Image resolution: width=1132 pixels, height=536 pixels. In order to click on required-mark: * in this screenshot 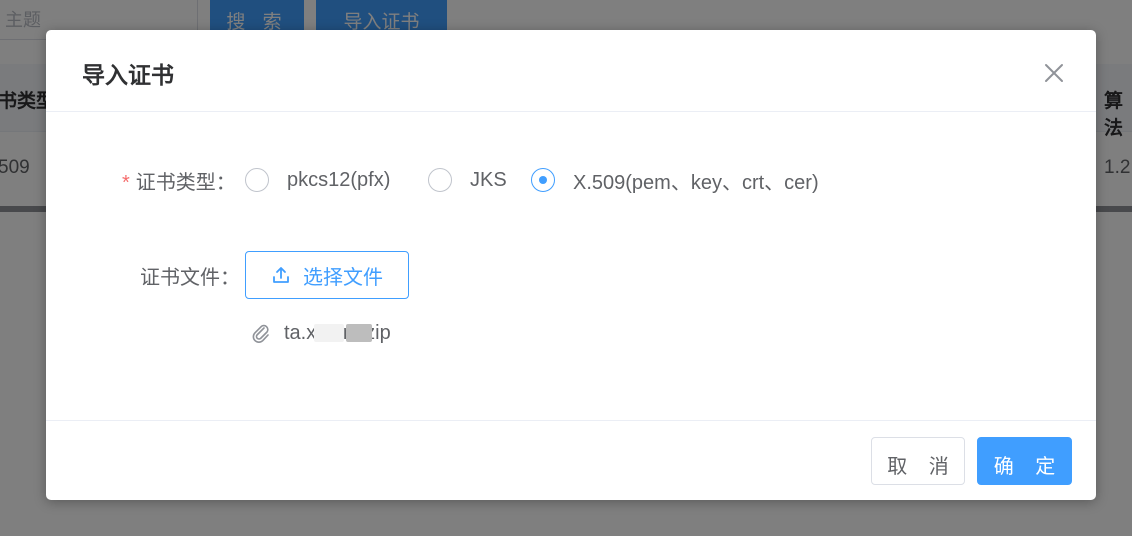, I will do `click(126, 183)`.